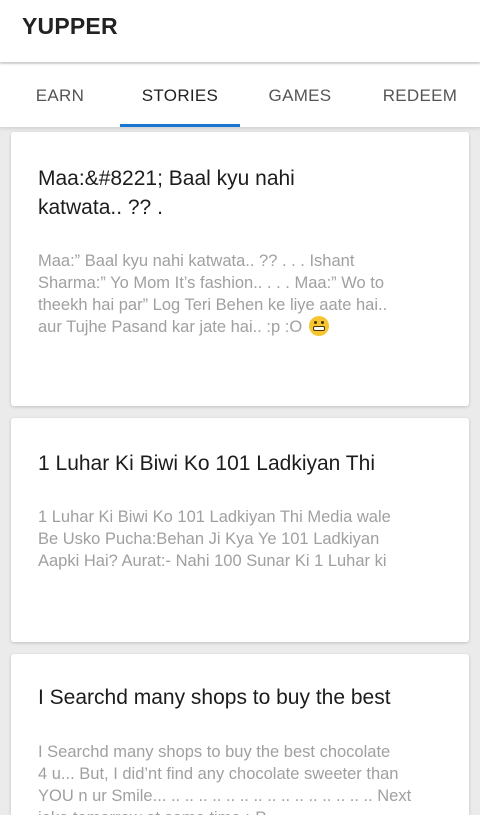  I want to click on grimacing-face-icon, so click(318, 326).